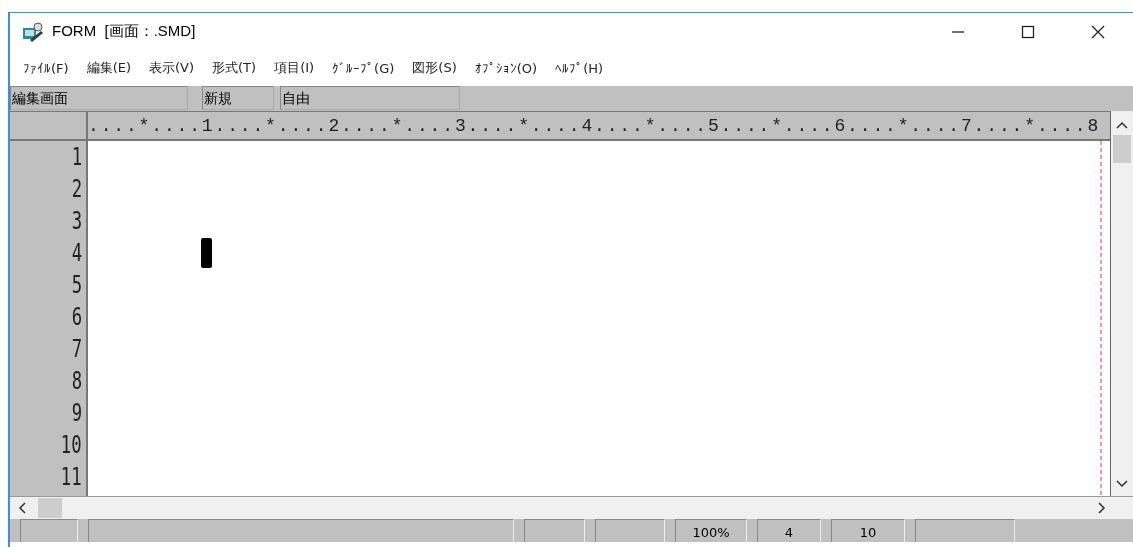 The height and width of the screenshot is (547, 1133). What do you see at coordinates (172, 68) in the screenshot?
I see `menu-item: 表示(V)` at bounding box center [172, 68].